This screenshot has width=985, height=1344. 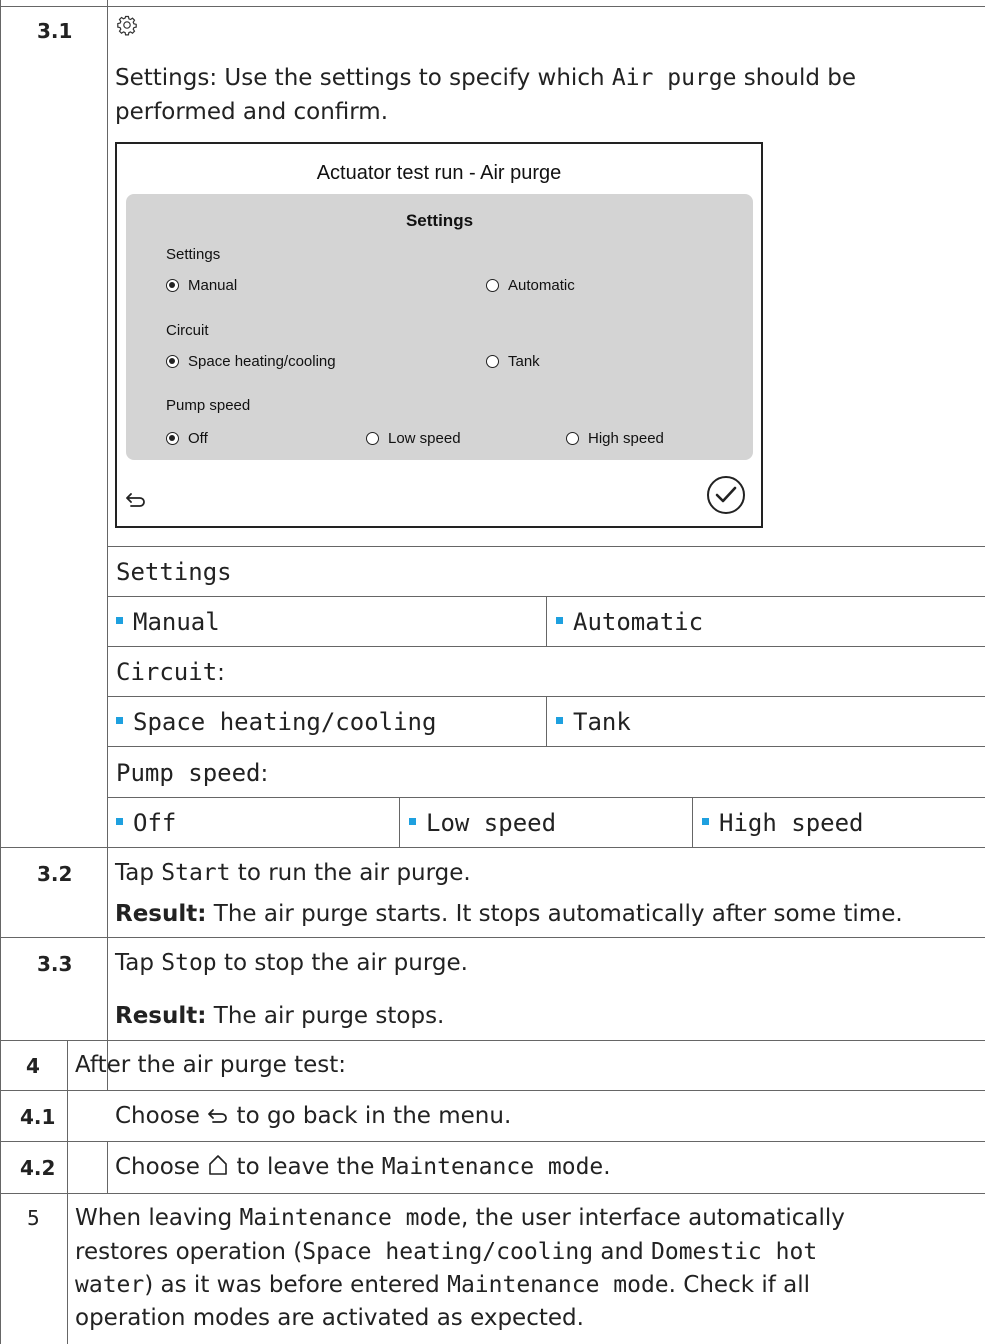 I want to click on step-text: Tap Start to run the air purge., so click(x=293, y=873).